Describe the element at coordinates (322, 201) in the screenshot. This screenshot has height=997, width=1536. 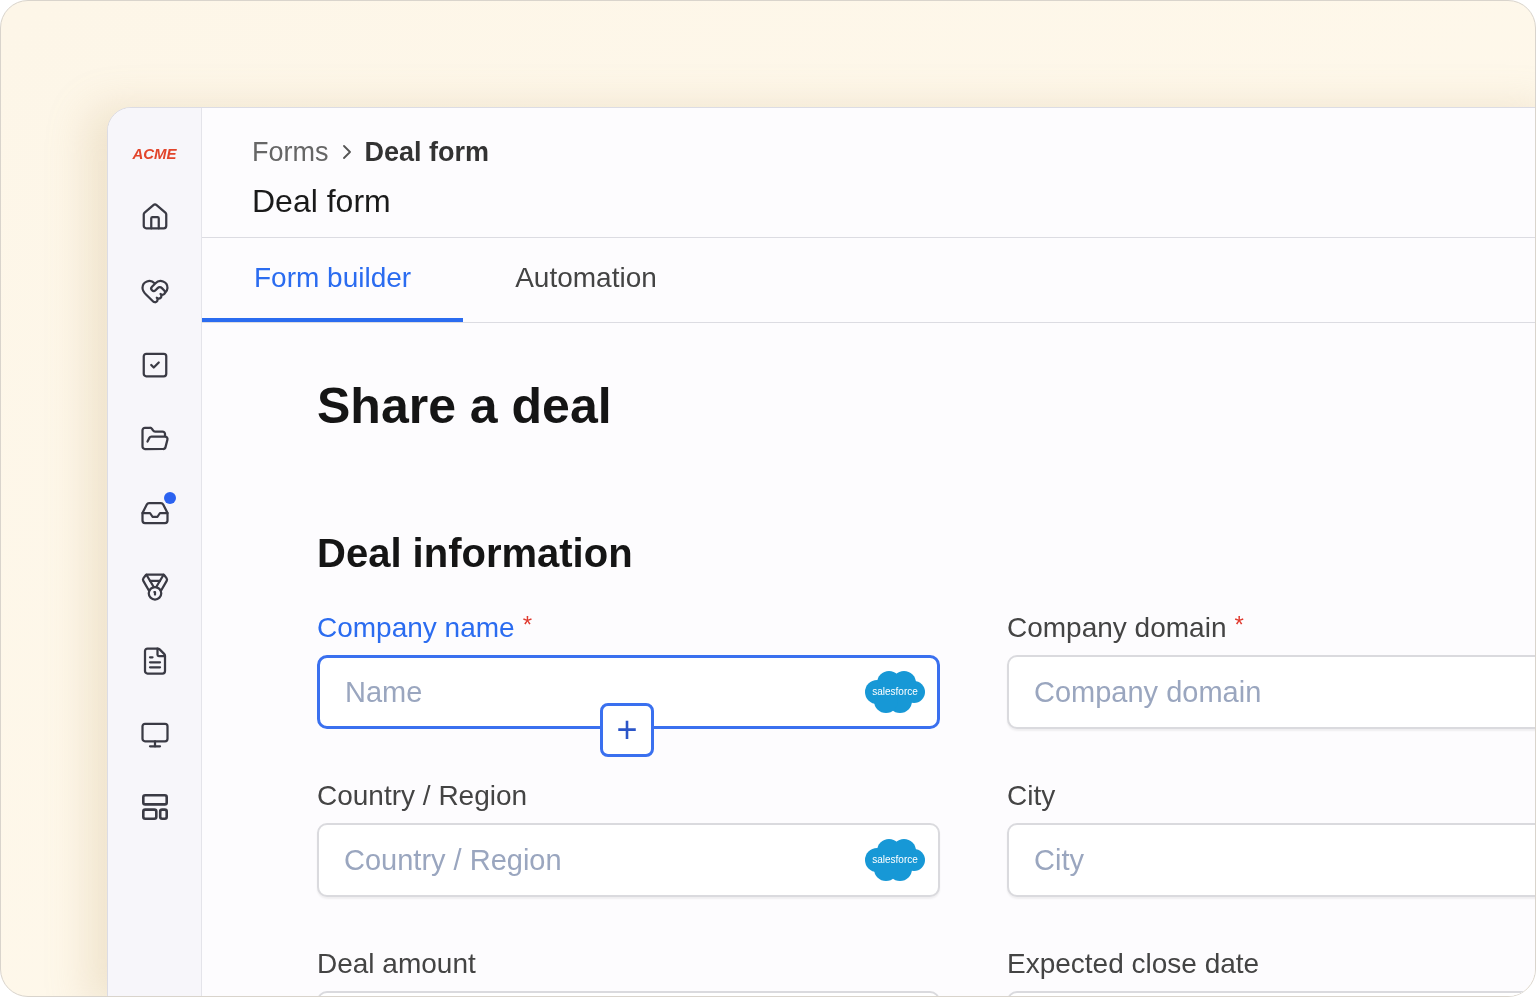
I see `page-title: Deal form` at that location.